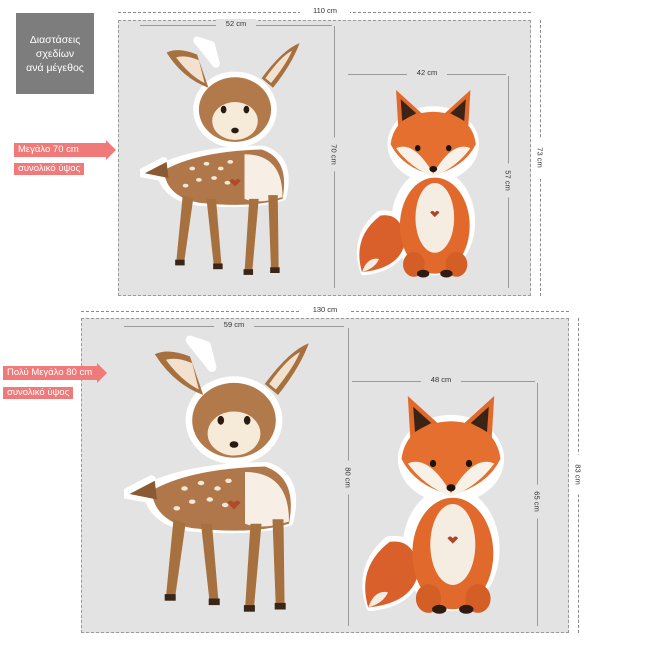 This screenshot has width=650, height=650. What do you see at coordinates (540, 157) in the screenshot?
I see `total-height-label: 73 cm` at bounding box center [540, 157].